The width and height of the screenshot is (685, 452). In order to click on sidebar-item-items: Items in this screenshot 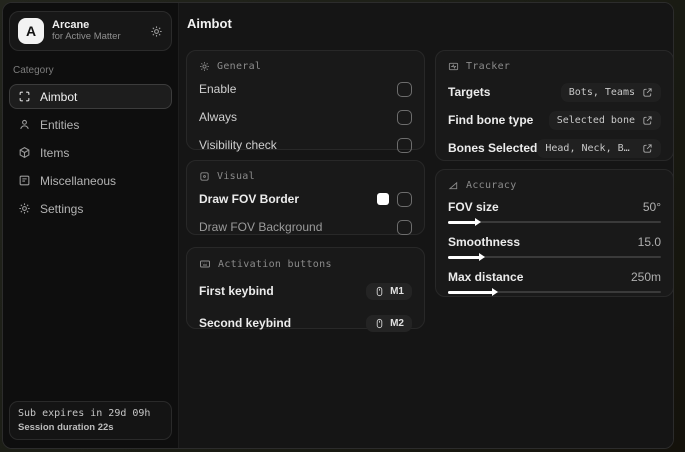, I will do `click(90, 152)`.